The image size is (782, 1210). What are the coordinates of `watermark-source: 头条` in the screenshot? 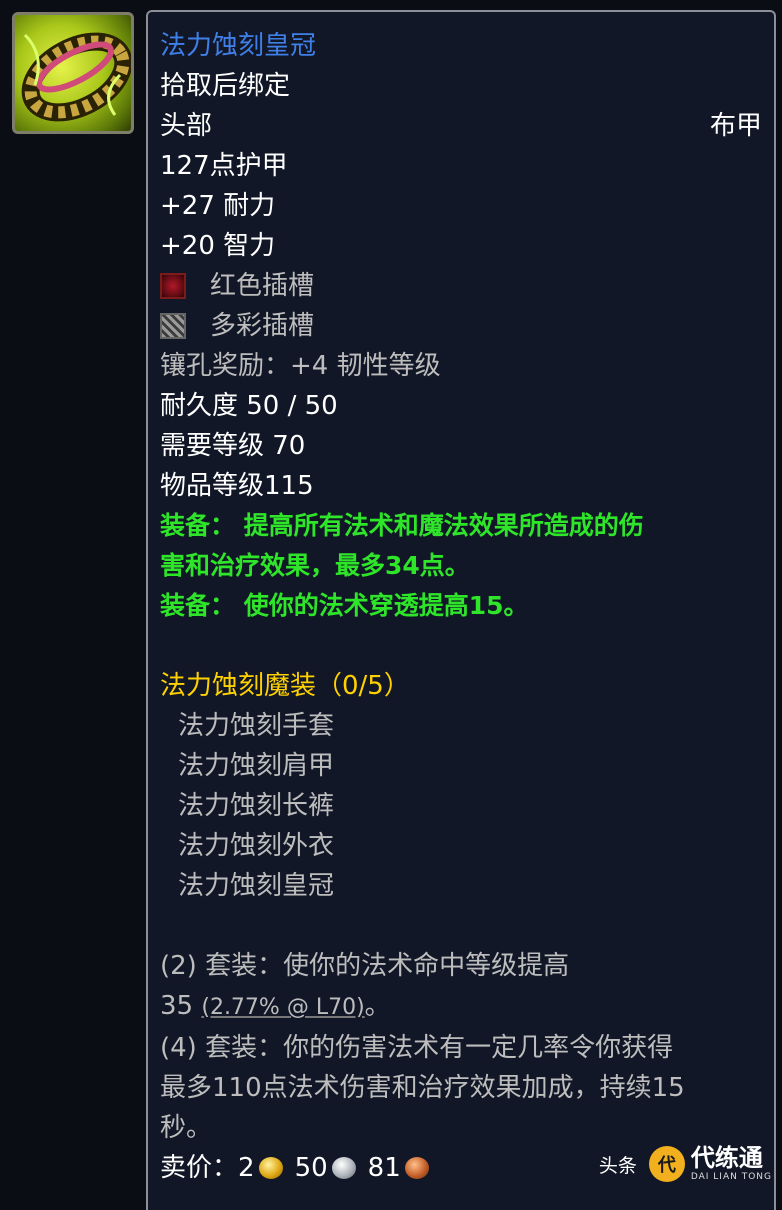 It's located at (617, 1165).